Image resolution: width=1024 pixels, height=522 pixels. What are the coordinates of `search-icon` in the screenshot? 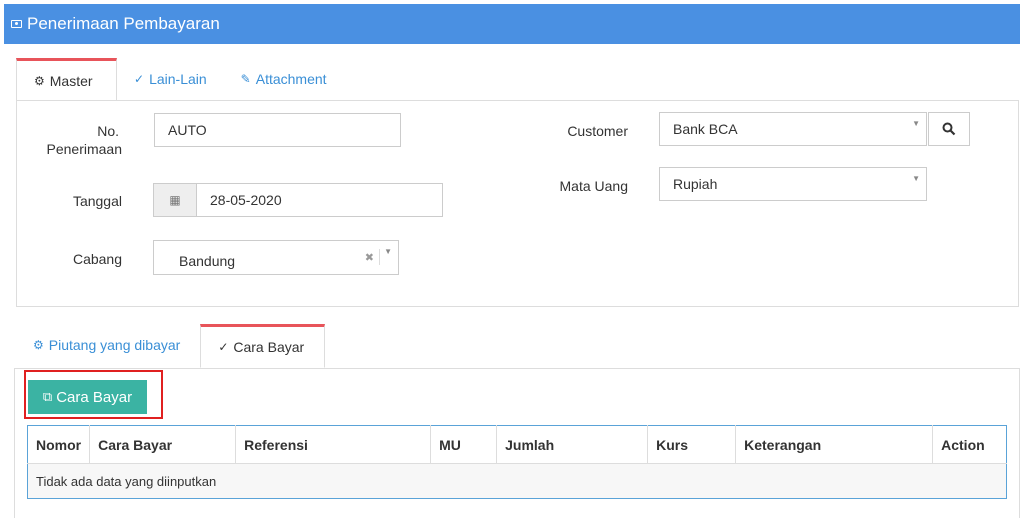 It's located at (949, 129).